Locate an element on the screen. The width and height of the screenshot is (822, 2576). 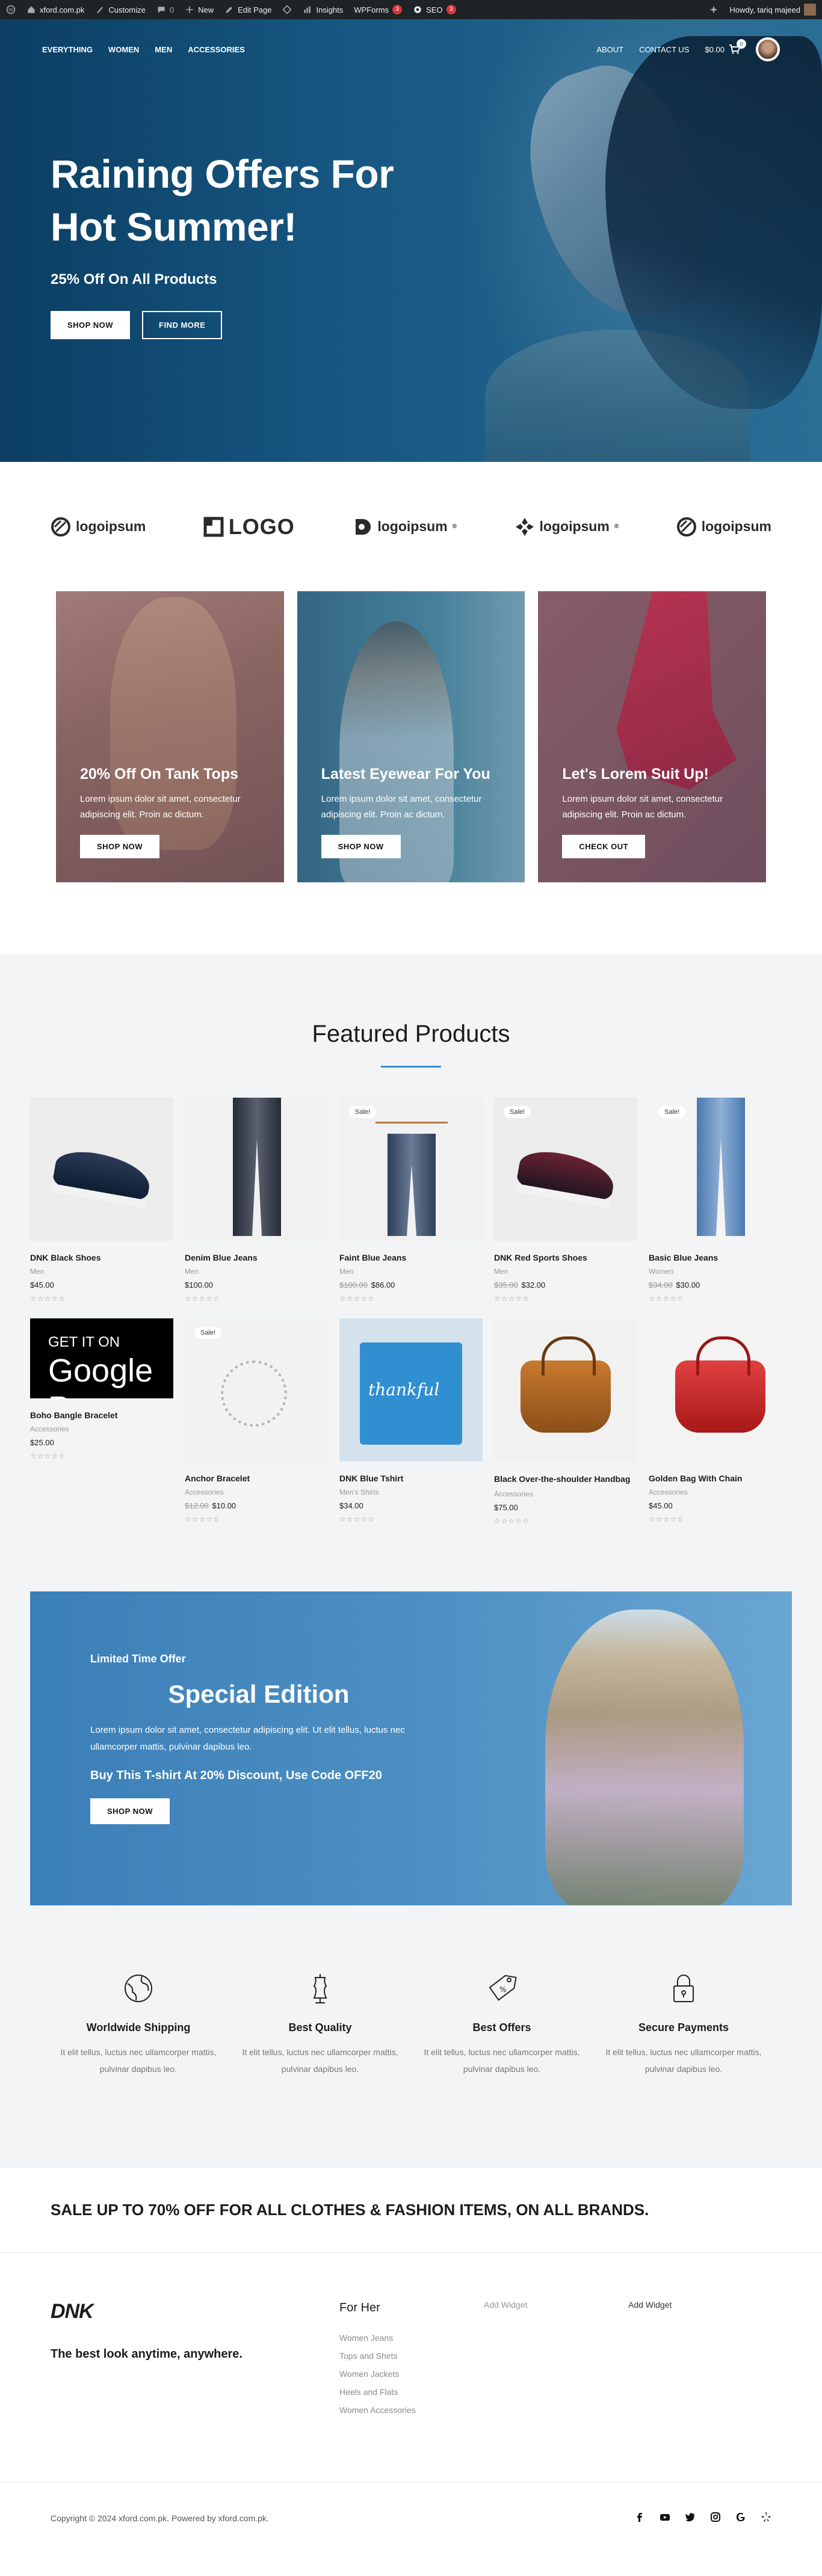
sparkle-link is located at coordinates (713, 10).